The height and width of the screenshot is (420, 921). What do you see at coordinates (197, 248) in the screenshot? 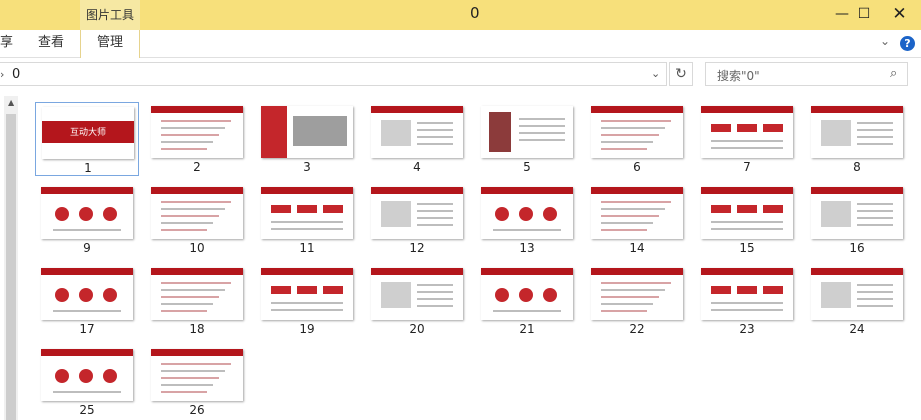
I see `file-name-label: 10` at bounding box center [197, 248].